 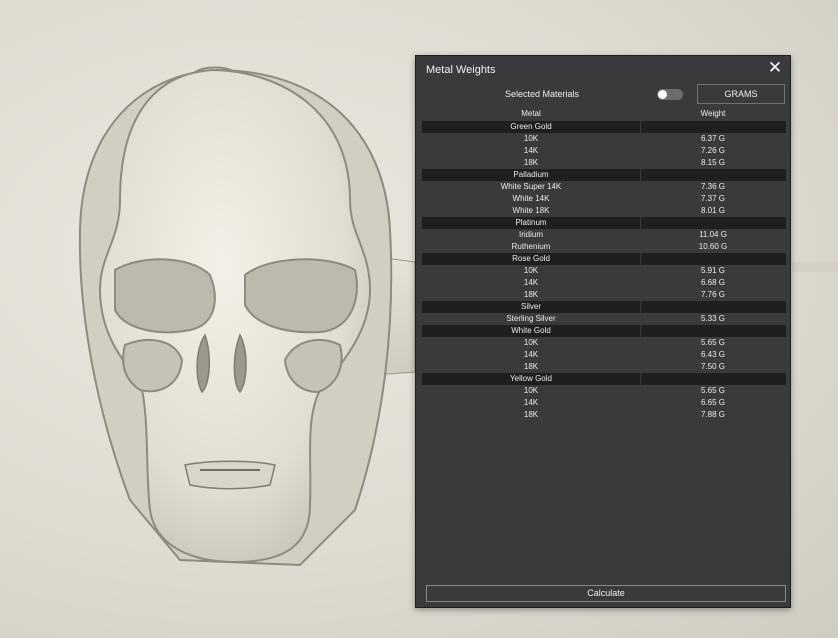 What do you see at coordinates (531, 258) in the screenshot?
I see `group-name: Rose Gold` at bounding box center [531, 258].